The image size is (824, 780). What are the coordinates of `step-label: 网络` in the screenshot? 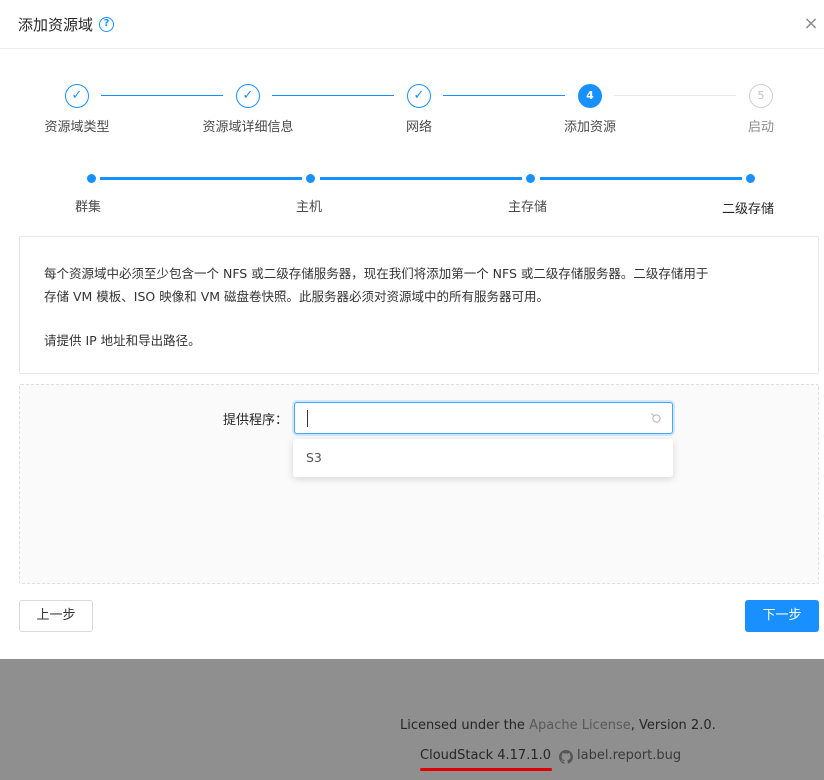 It's located at (418, 127).